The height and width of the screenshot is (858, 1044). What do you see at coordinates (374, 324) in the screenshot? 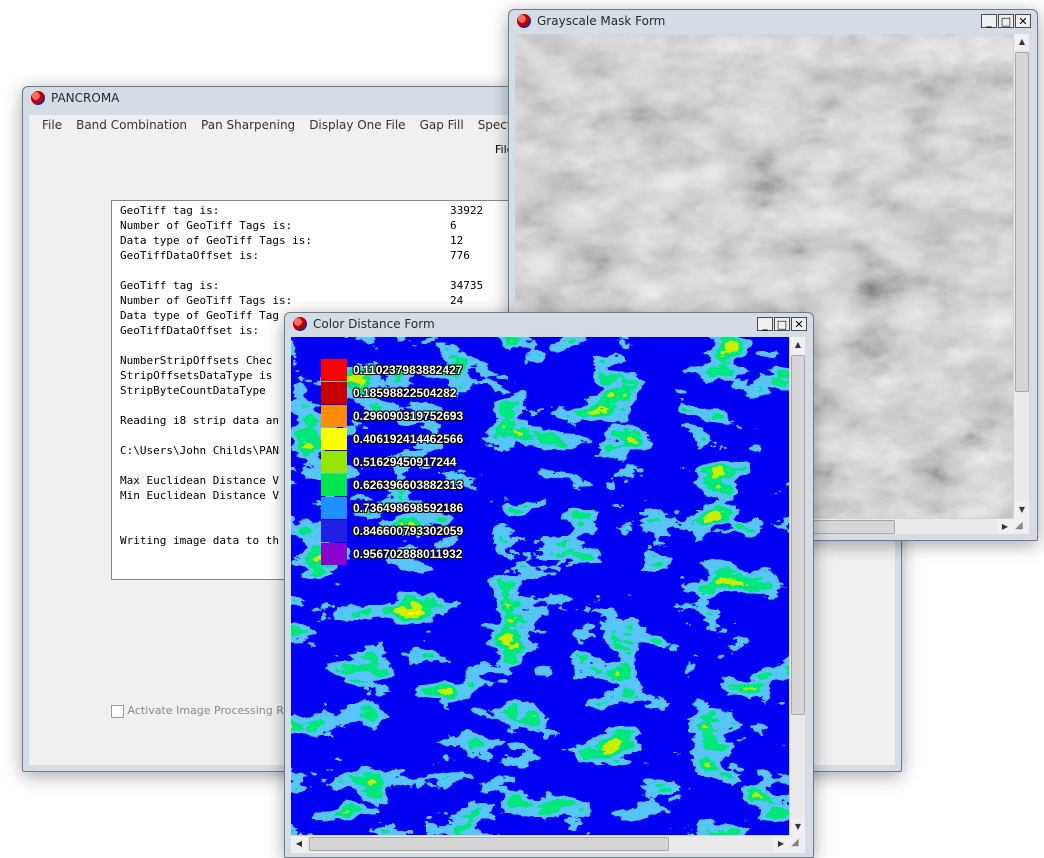
I see `window-title: Color Distance Form` at bounding box center [374, 324].